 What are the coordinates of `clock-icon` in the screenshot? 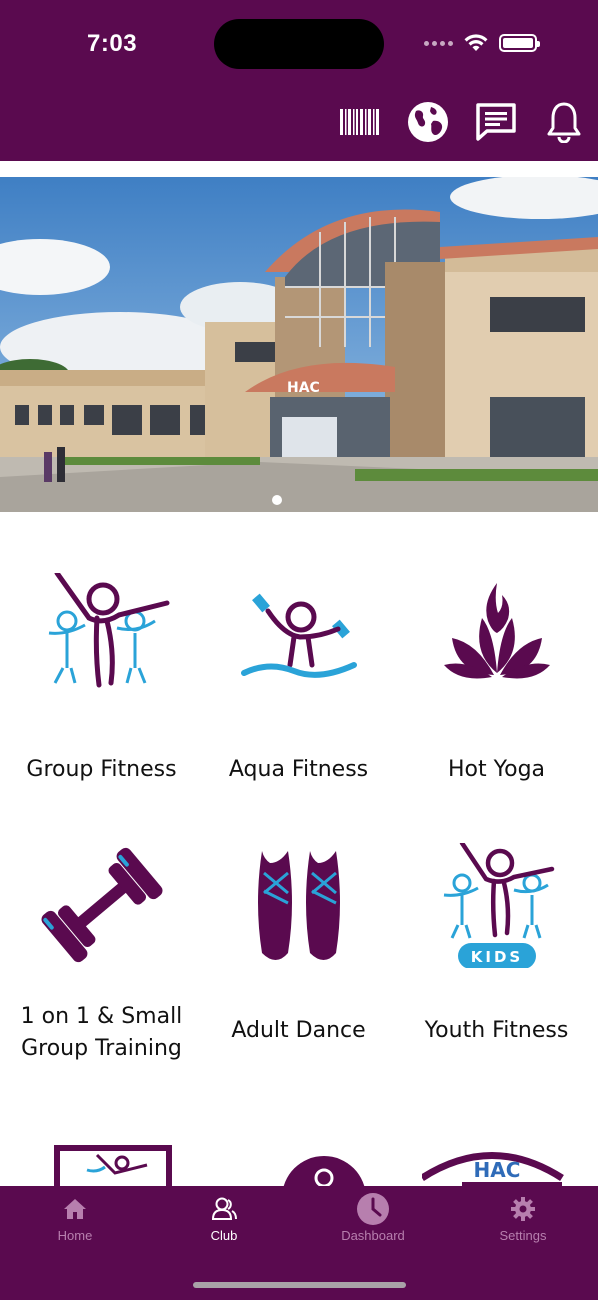 It's located at (373, 1209).